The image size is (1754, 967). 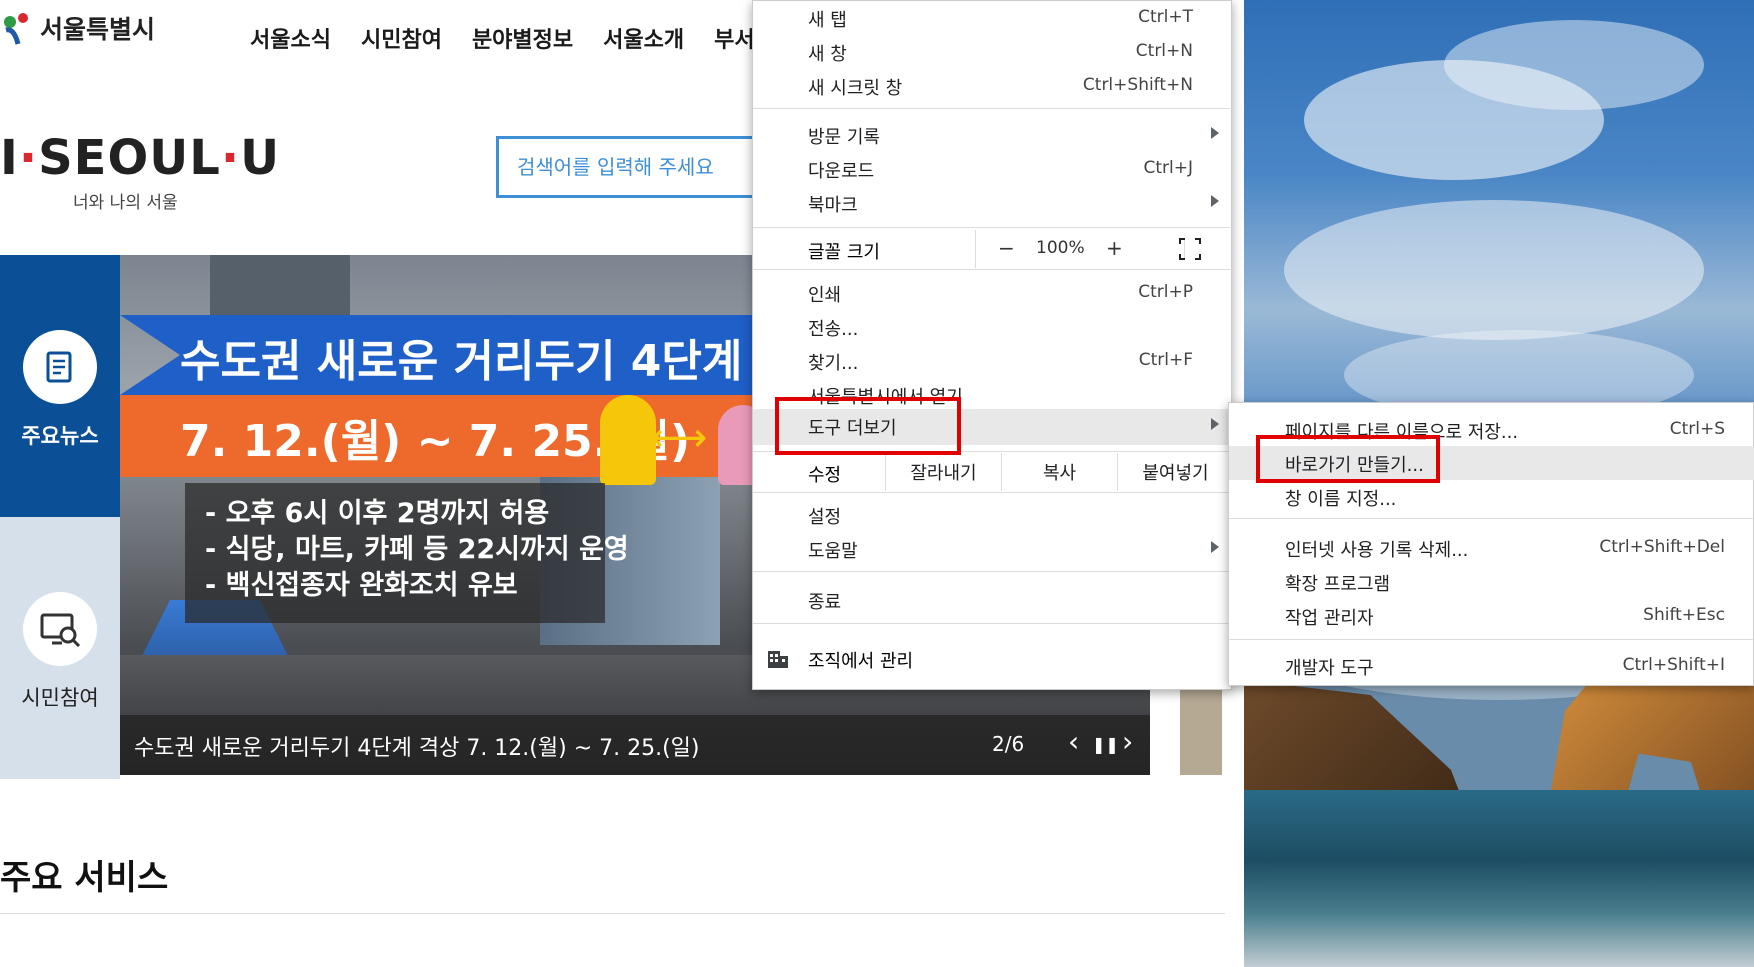 What do you see at coordinates (993, 395) in the screenshot?
I see `menu-open-in-app: 서울특별시에서 열기` at bounding box center [993, 395].